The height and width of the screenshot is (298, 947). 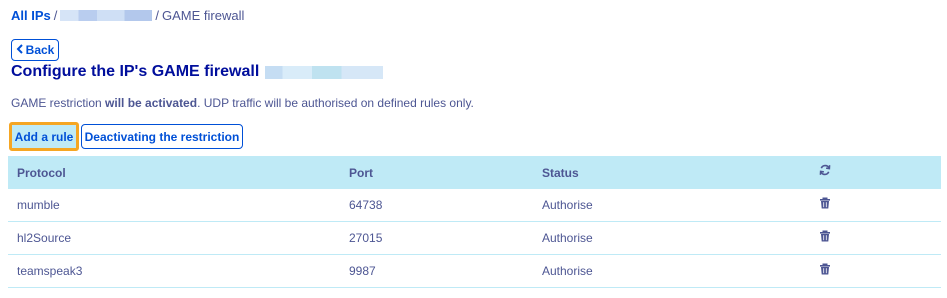 What do you see at coordinates (44, 136) in the screenshot?
I see `add-rule-button: Add a rule` at bounding box center [44, 136].